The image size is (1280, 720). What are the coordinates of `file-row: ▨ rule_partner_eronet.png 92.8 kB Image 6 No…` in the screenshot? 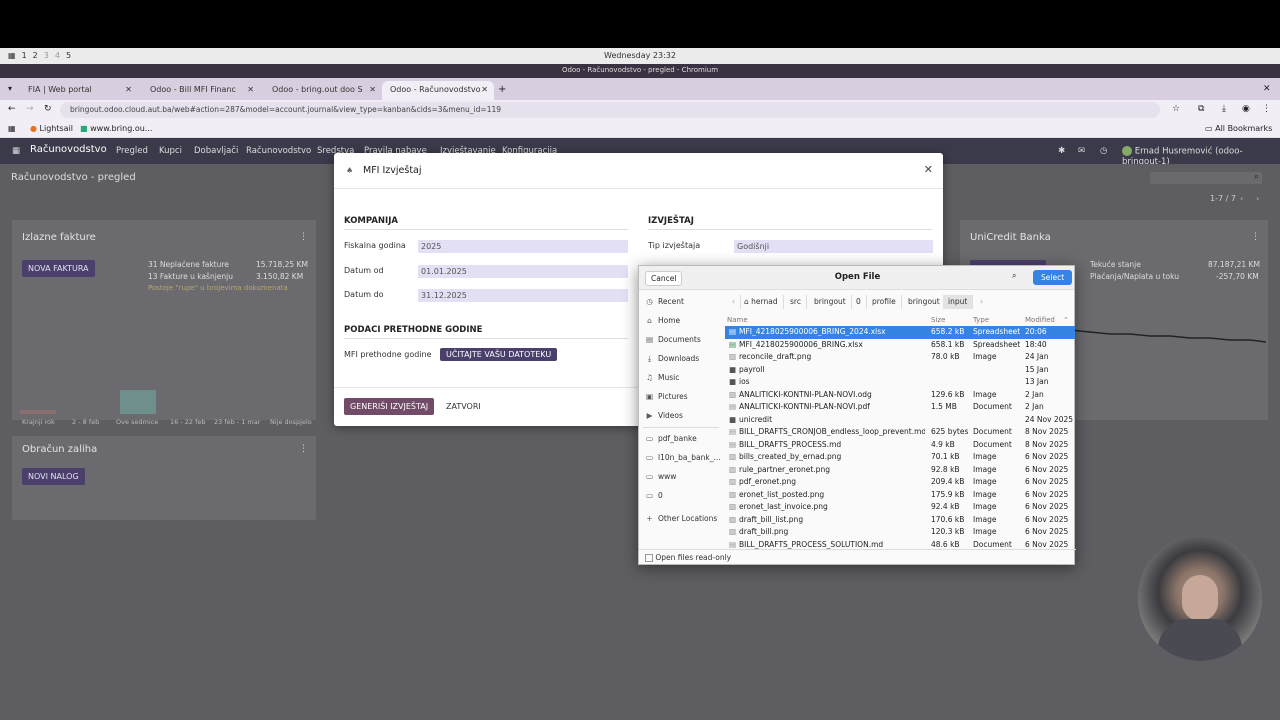 It's located at (900, 470).